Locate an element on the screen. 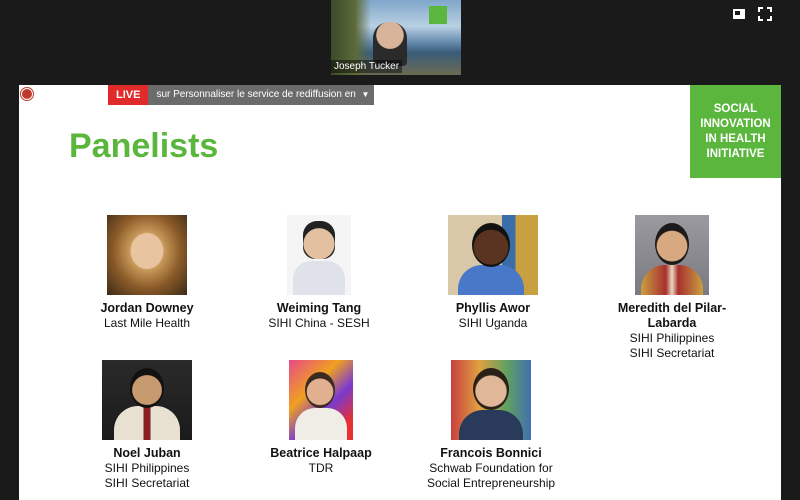 This screenshot has height=500, width=800. participant-video-tile: Joseph Tucker is located at coordinates (396, 37).